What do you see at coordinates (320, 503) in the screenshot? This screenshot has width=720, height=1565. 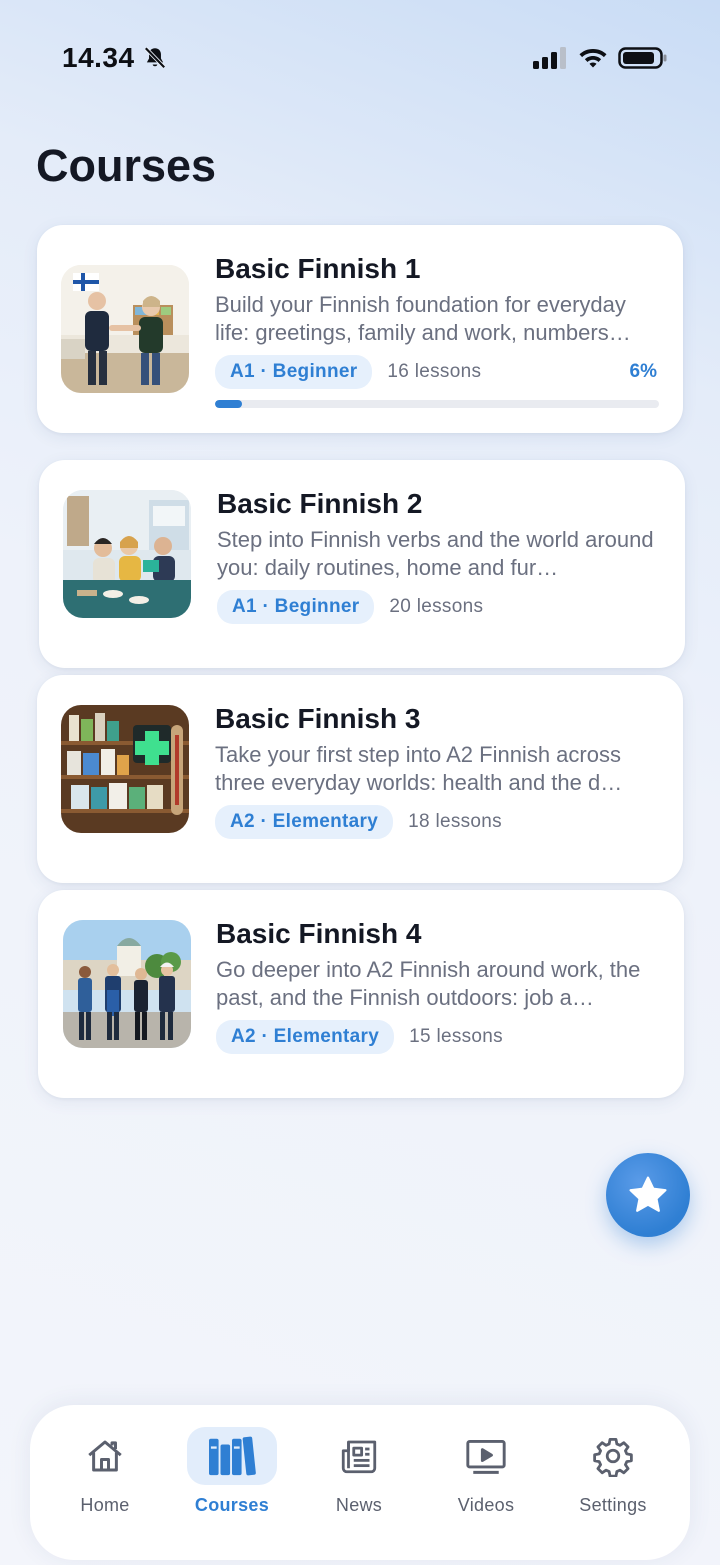 I see `course-title: Basic Finnish 2` at bounding box center [320, 503].